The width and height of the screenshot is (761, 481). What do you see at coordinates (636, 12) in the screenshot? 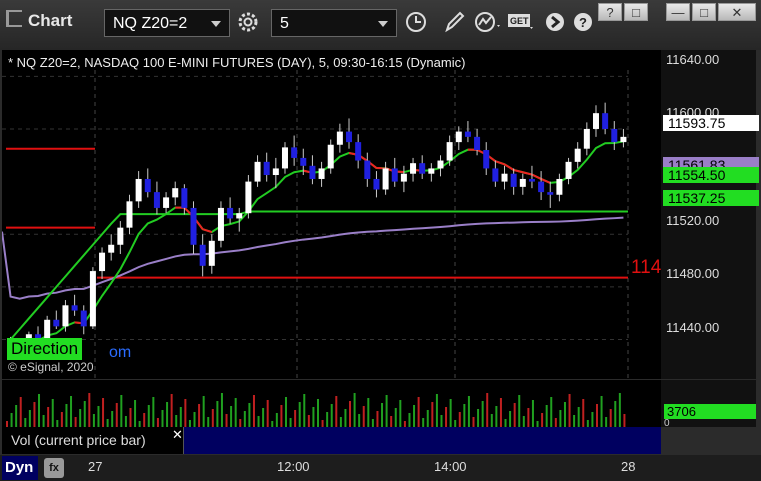
I see `window-restore-button: □` at bounding box center [636, 12].